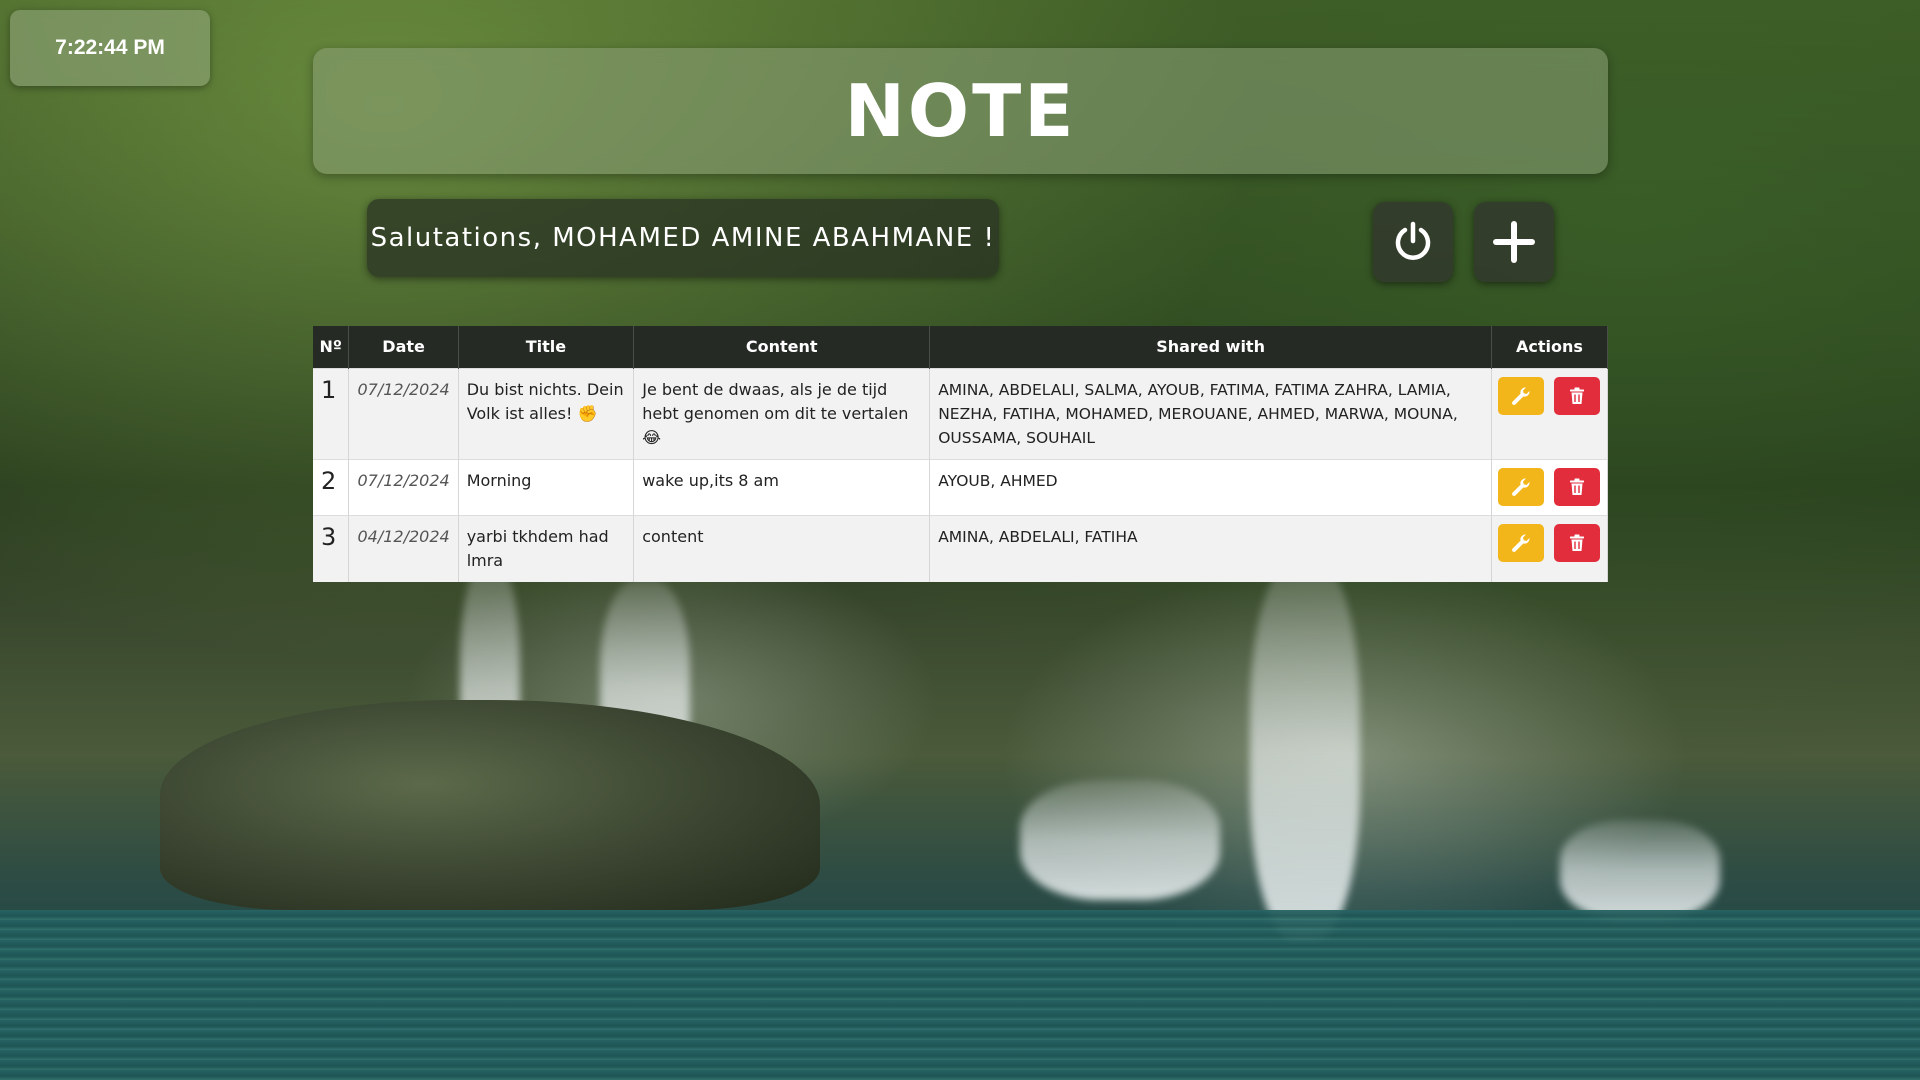 Image resolution: width=1920 pixels, height=1080 pixels. I want to click on clock-display: 7:22:44 PM, so click(110, 48).